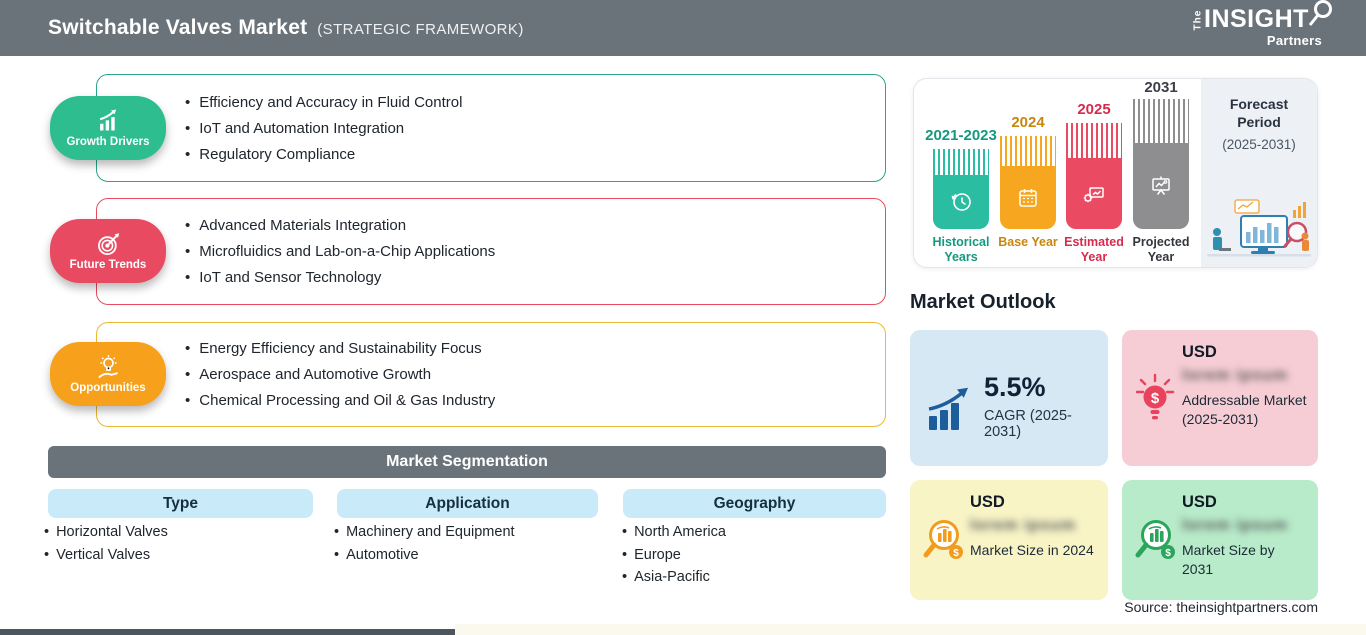 The width and height of the screenshot is (1366, 635). I want to click on cagr-label: CAGR (2025-2031), so click(1028, 424).